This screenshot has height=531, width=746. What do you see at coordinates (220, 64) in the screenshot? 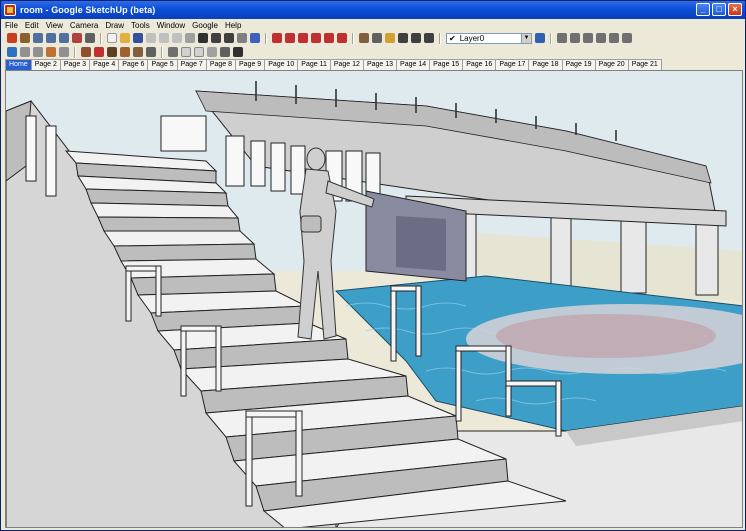
I see `tab-page-8: Page 8` at bounding box center [220, 64].